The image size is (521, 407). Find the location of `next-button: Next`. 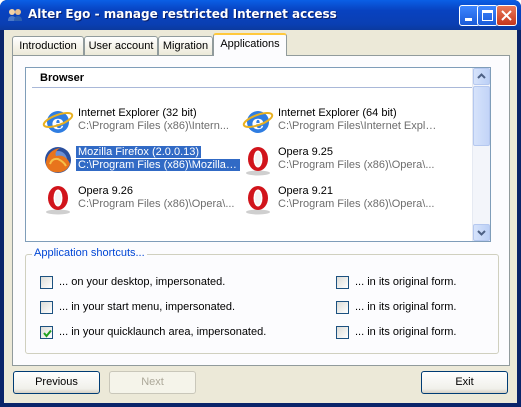

next-button: Next is located at coordinates (152, 382).